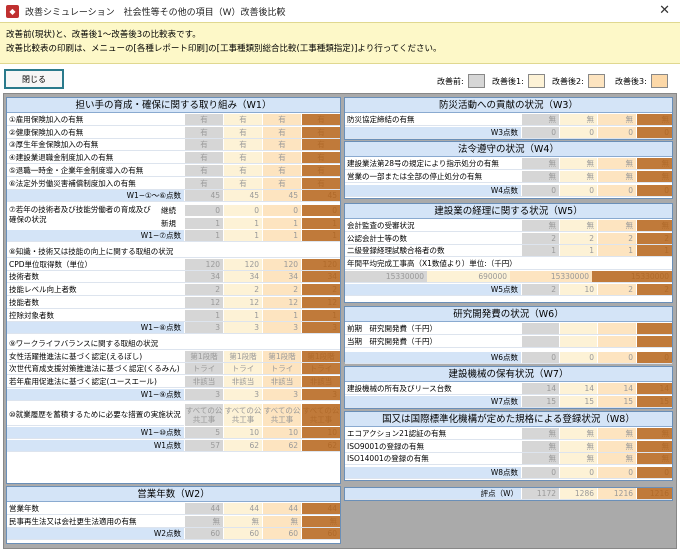 The width and height of the screenshot is (680, 551). I want to click on w5-title: 建設業の経理に関する状況（W5）, so click(508, 211).